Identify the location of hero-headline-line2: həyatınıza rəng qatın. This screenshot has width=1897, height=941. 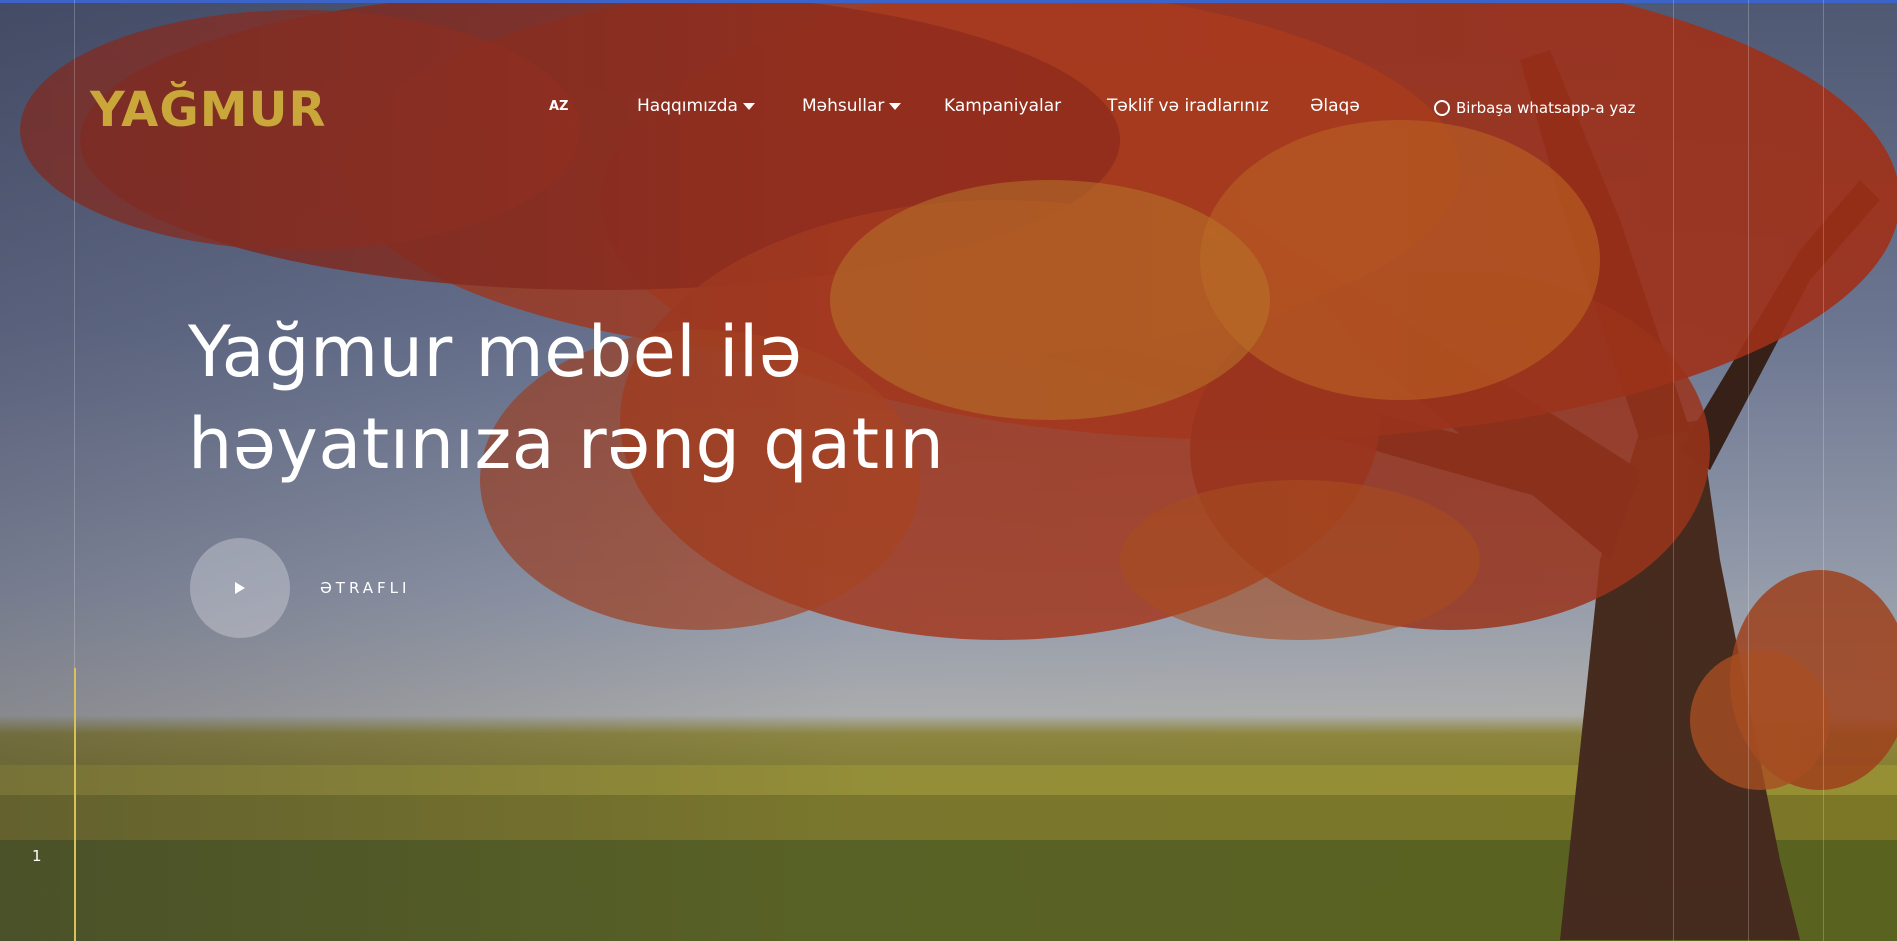
(566, 444).